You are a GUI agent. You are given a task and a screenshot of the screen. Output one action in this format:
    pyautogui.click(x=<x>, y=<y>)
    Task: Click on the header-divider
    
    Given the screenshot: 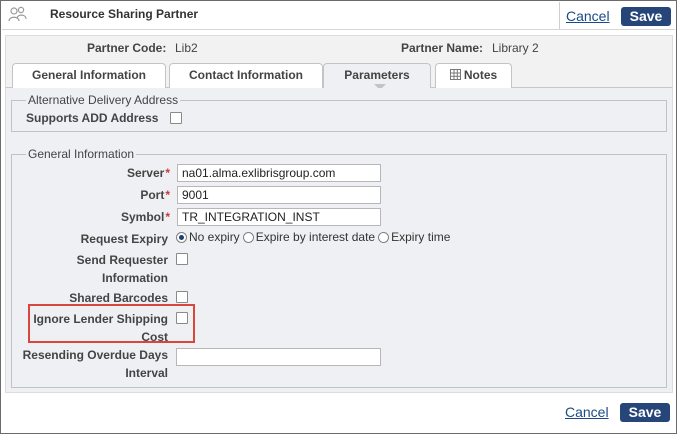 What is the action you would take?
    pyautogui.click(x=559, y=15)
    